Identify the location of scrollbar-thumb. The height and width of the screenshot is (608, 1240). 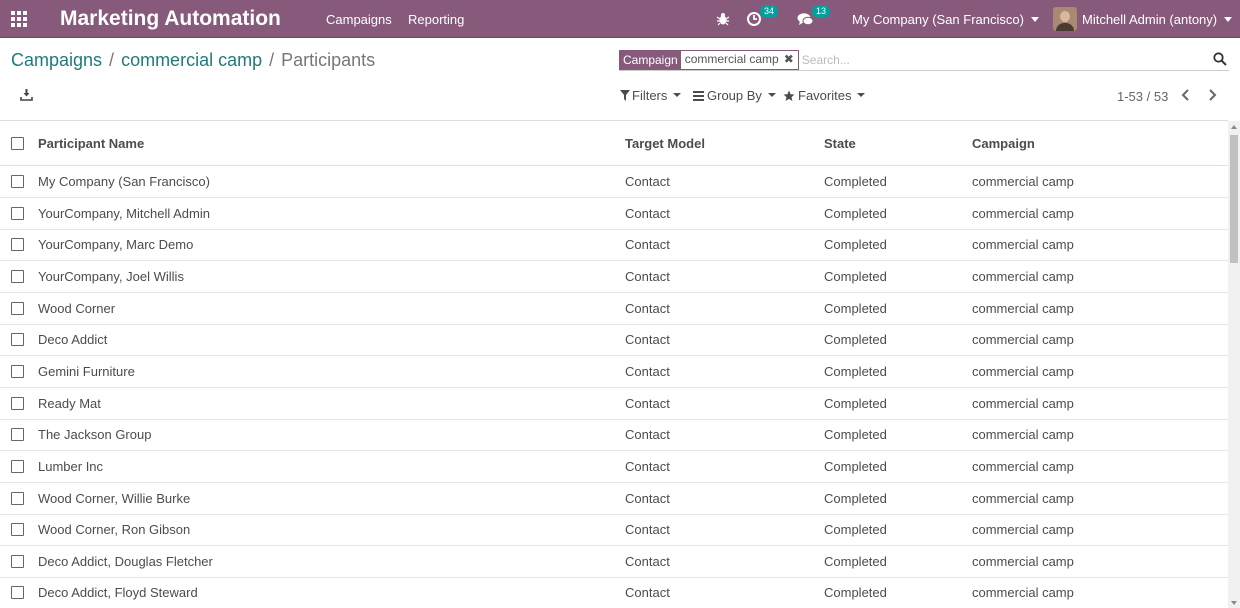
(1234, 199).